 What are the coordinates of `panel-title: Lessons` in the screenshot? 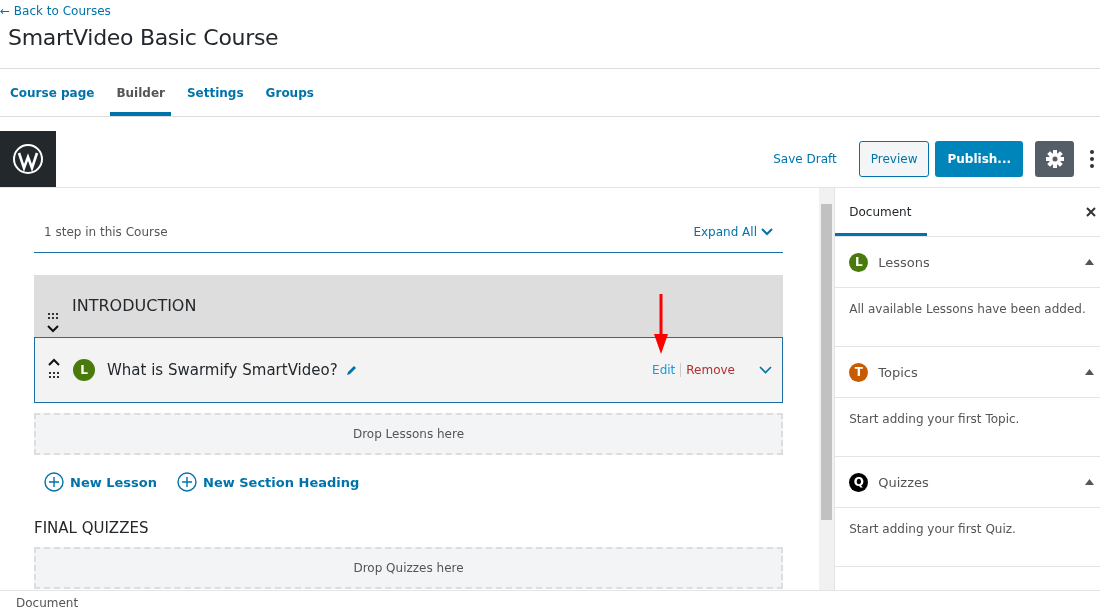 It's located at (981, 262).